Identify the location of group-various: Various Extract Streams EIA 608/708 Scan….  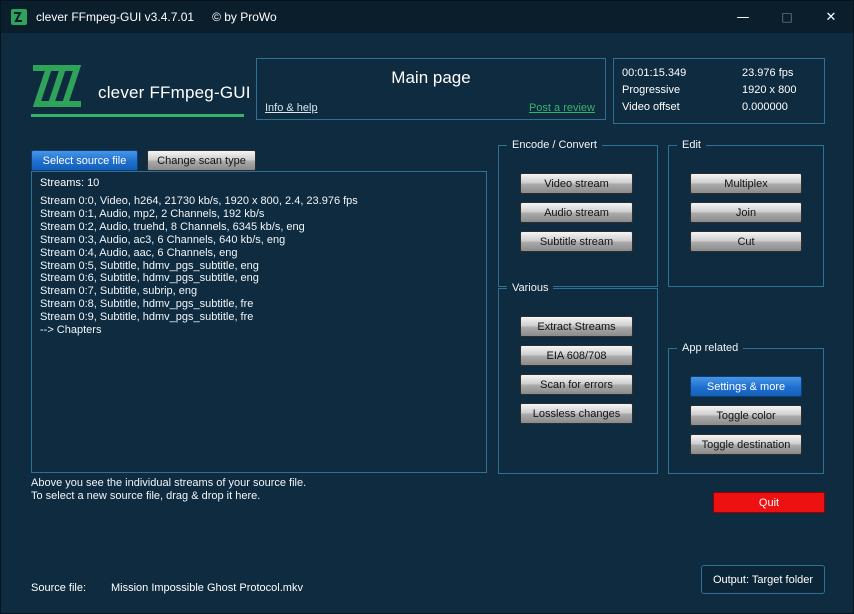
(578, 378).